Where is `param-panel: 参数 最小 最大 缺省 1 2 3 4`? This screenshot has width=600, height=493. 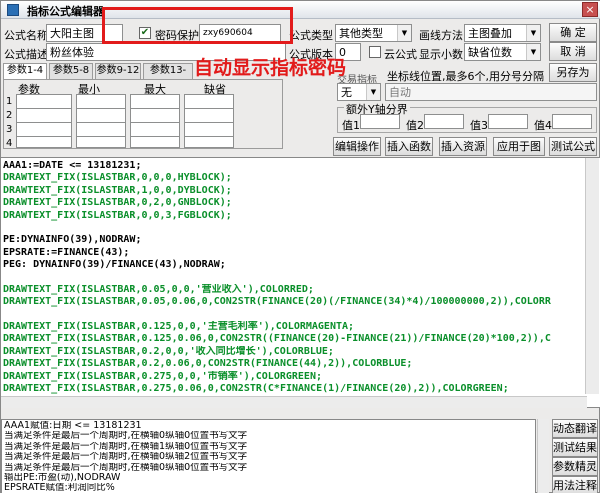
param-panel: 参数 最小 最大 缺省 1 2 3 4 is located at coordinates (143, 114).